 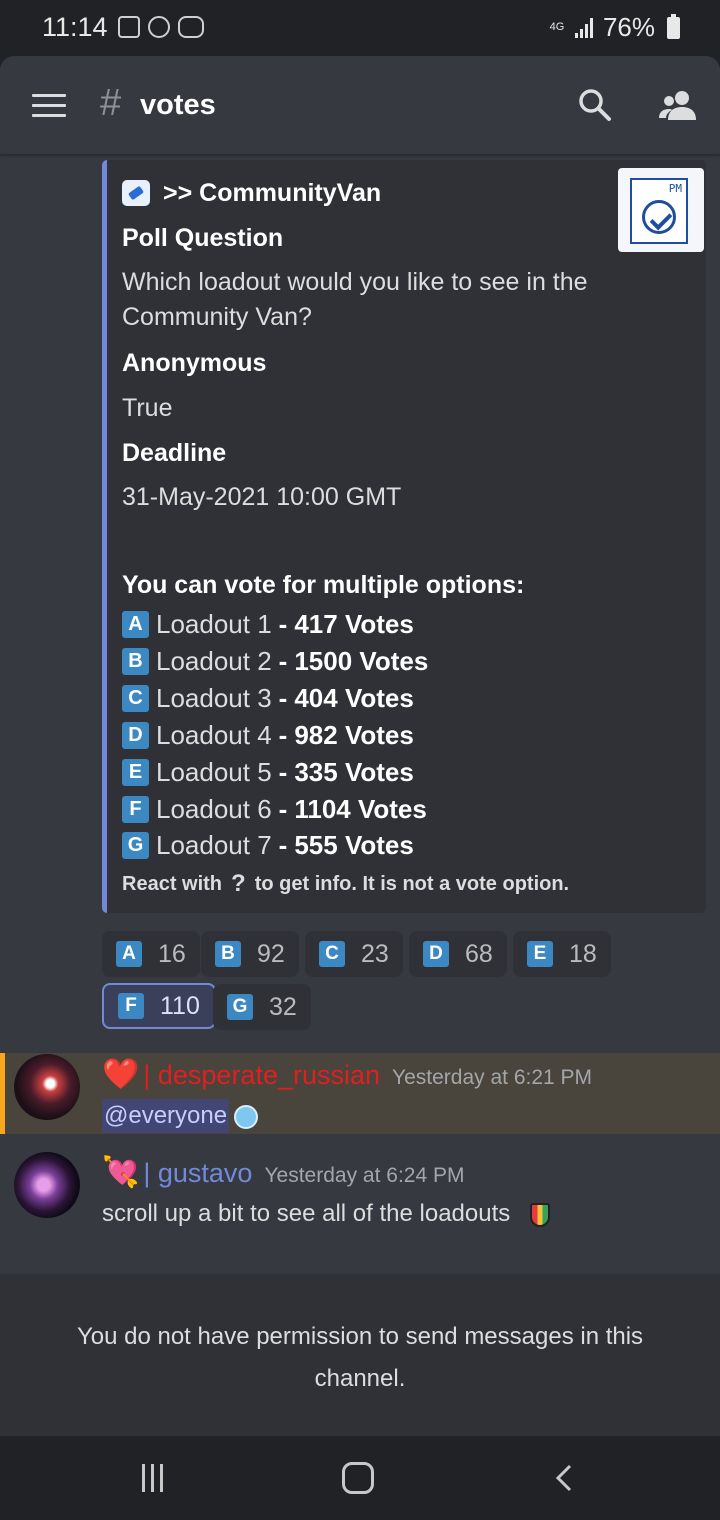 What do you see at coordinates (360, 105) in the screenshot?
I see `channel-header: # votes` at bounding box center [360, 105].